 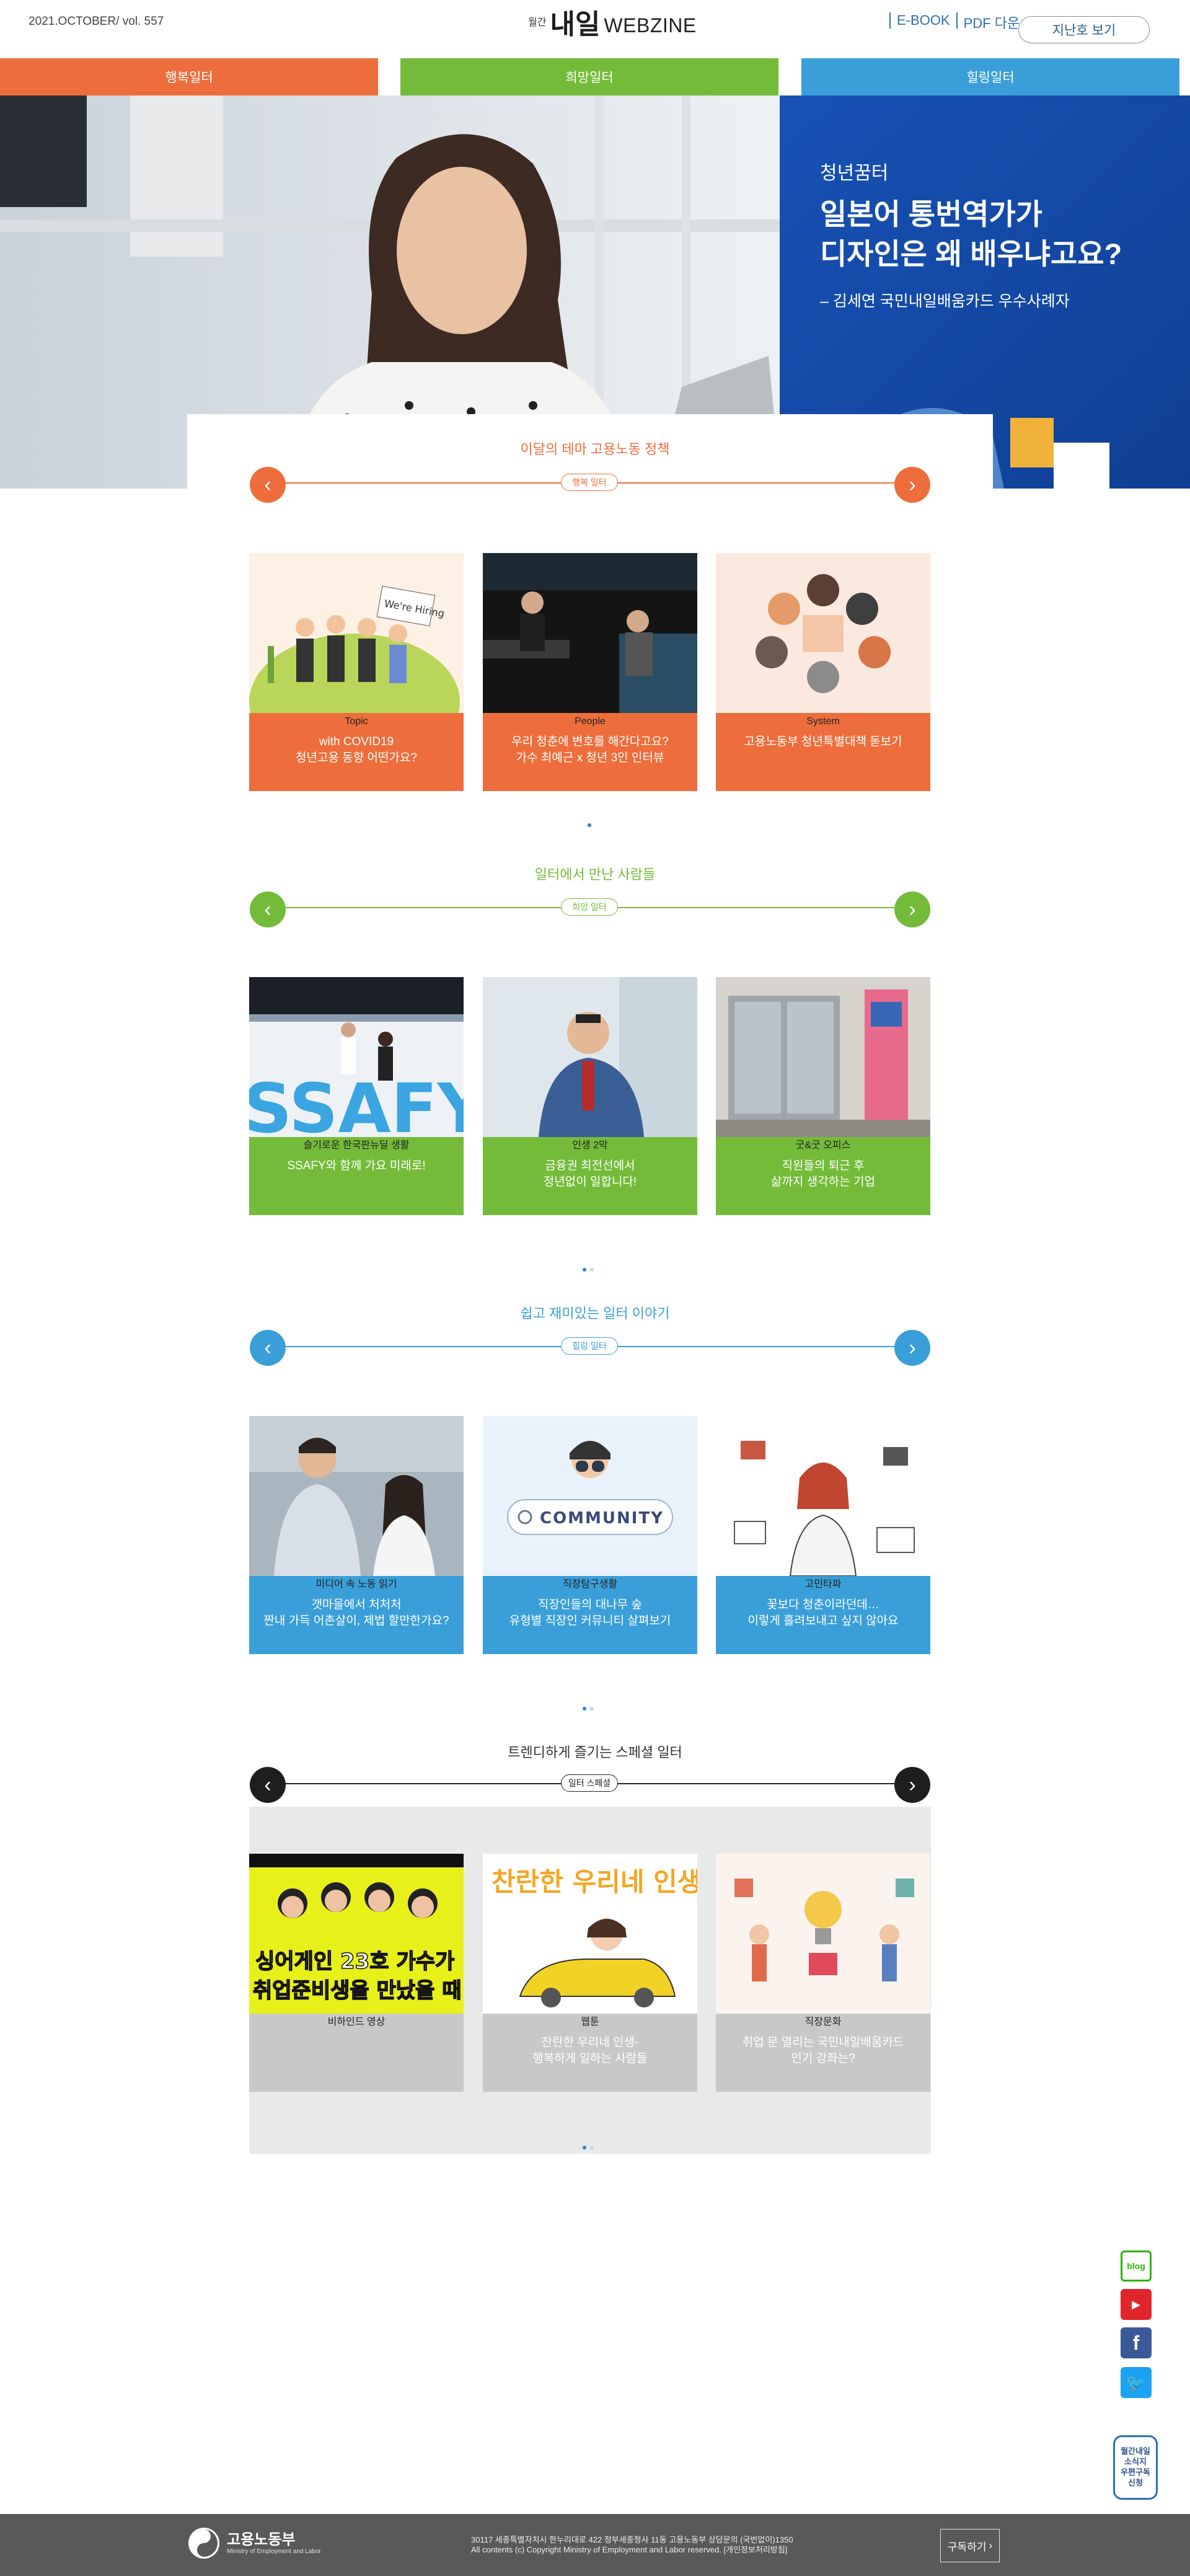 I want to click on card-body: 인생 2막 금융권 최전선에서 정년없이 일합니다!, so click(x=590, y=1176).